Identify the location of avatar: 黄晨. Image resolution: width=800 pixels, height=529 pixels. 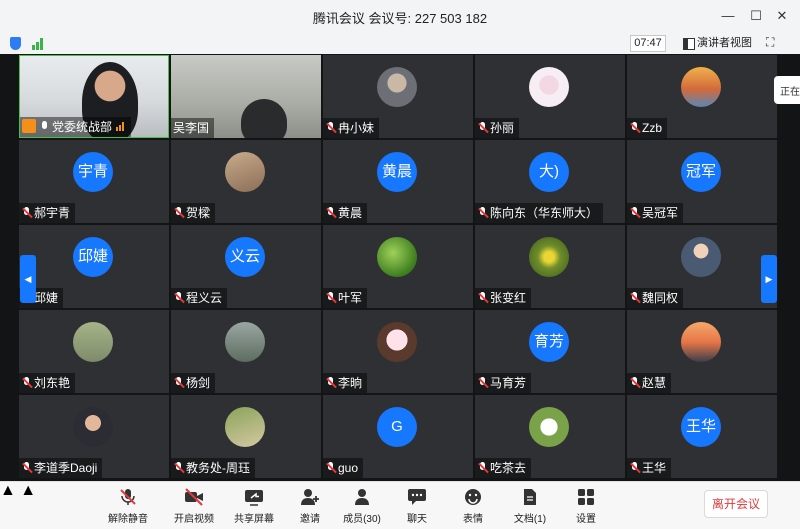
(397, 172).